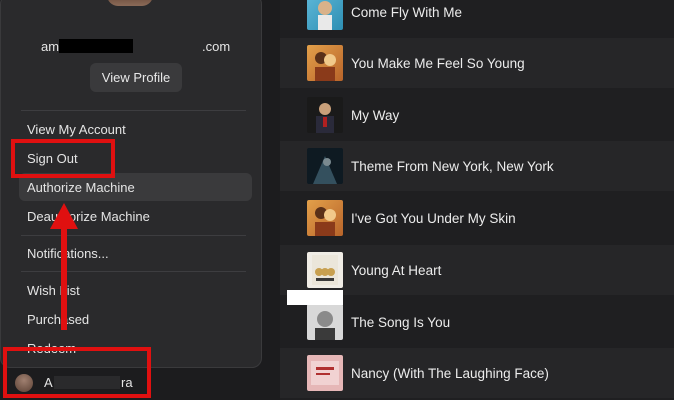 This screenshot has height=400, width=674. I want to click on song-title: I've Got You Under My Skin, so click(433, 218).